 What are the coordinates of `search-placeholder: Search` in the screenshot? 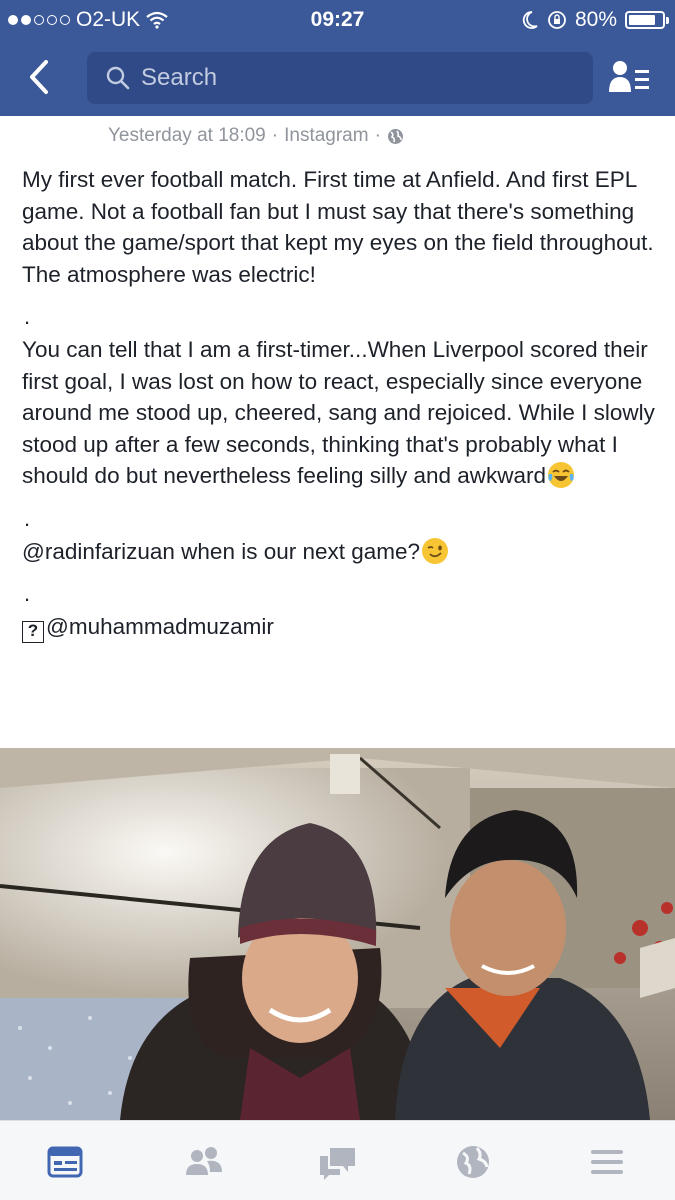 It's located at (179, 77).